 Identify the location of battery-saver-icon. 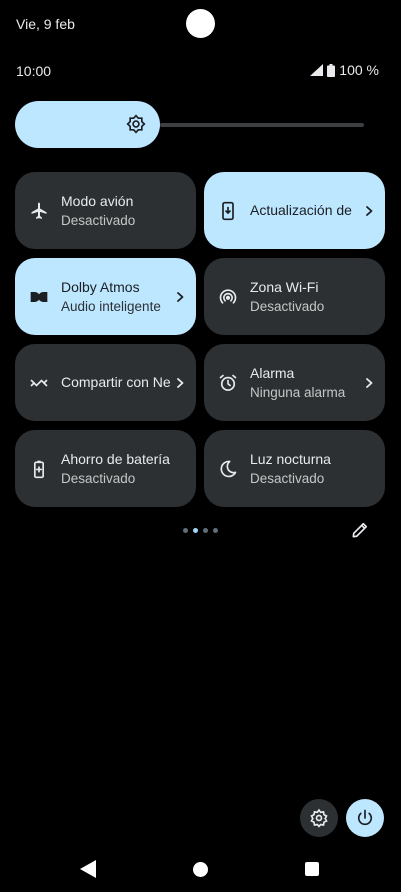
(39, 469).